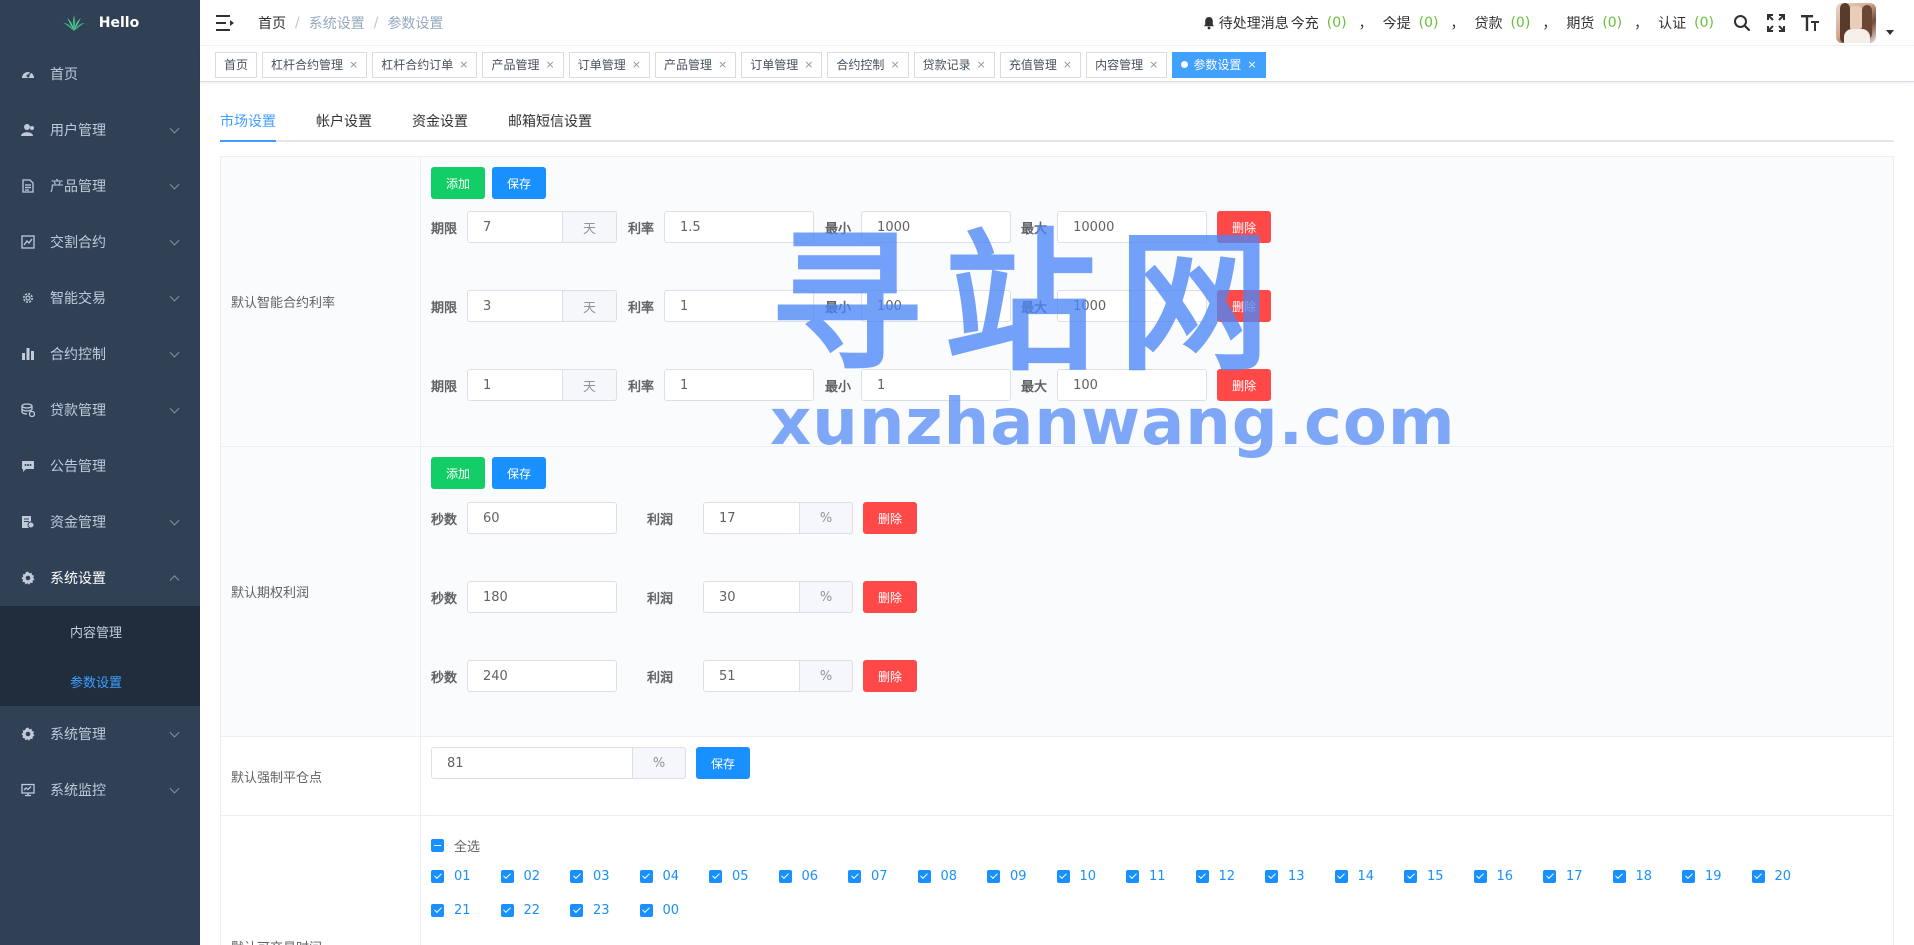 This screenshot has width=1914, height=945. What do you see at coordinates (1508, 876) in the screenshot?
I see `hour-checkbox: 16` at bounding box center [1508, 876].